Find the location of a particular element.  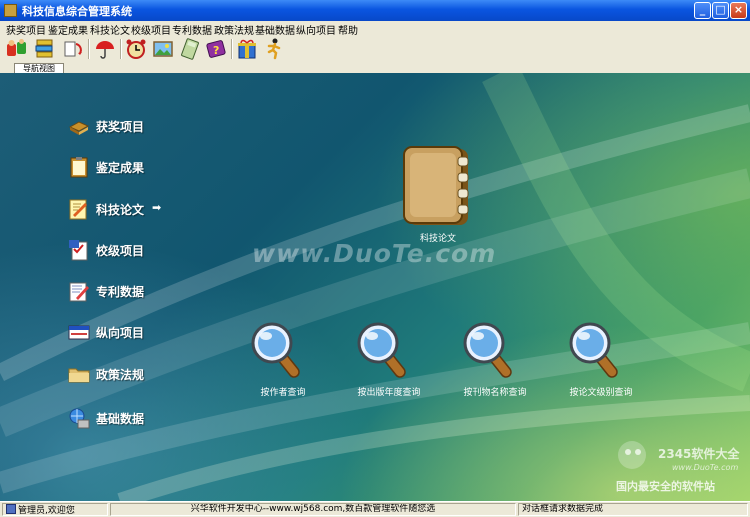

nav-label: 专利数据 is located at coordinates (120, 292).